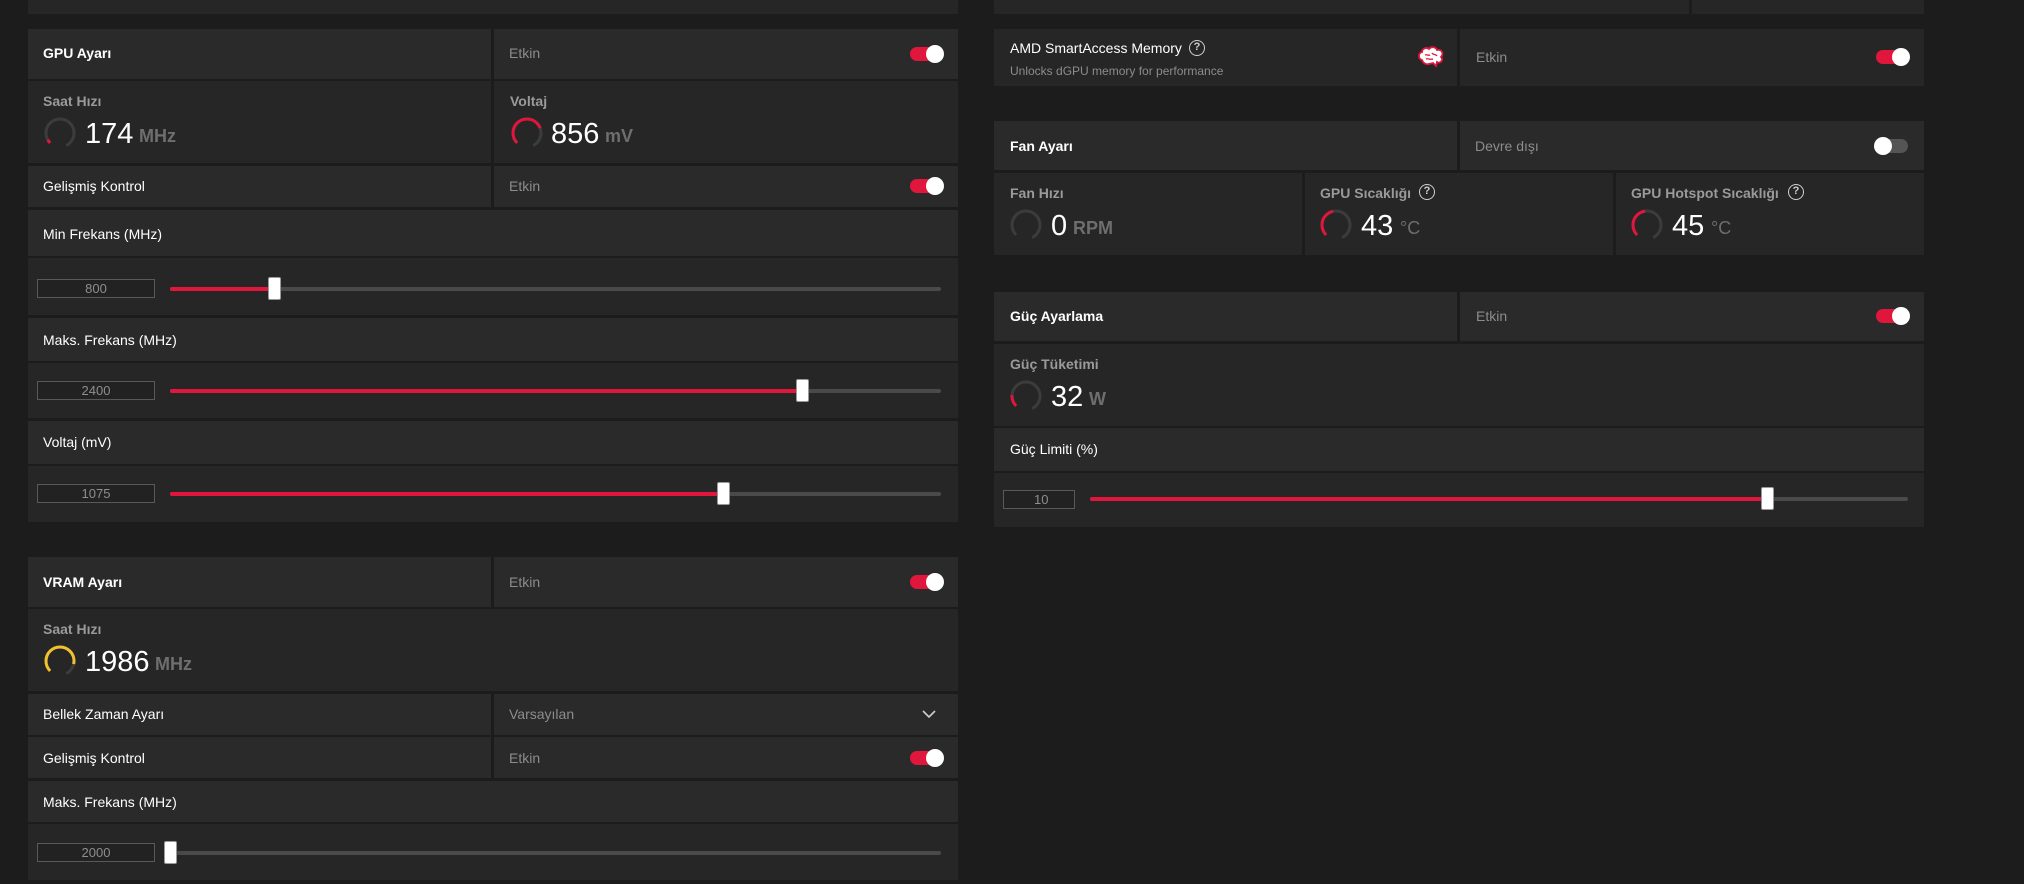 This screenshot has width=2024, height=884. I want to click on vram-clock-gauge-icon, so click(60, 661).